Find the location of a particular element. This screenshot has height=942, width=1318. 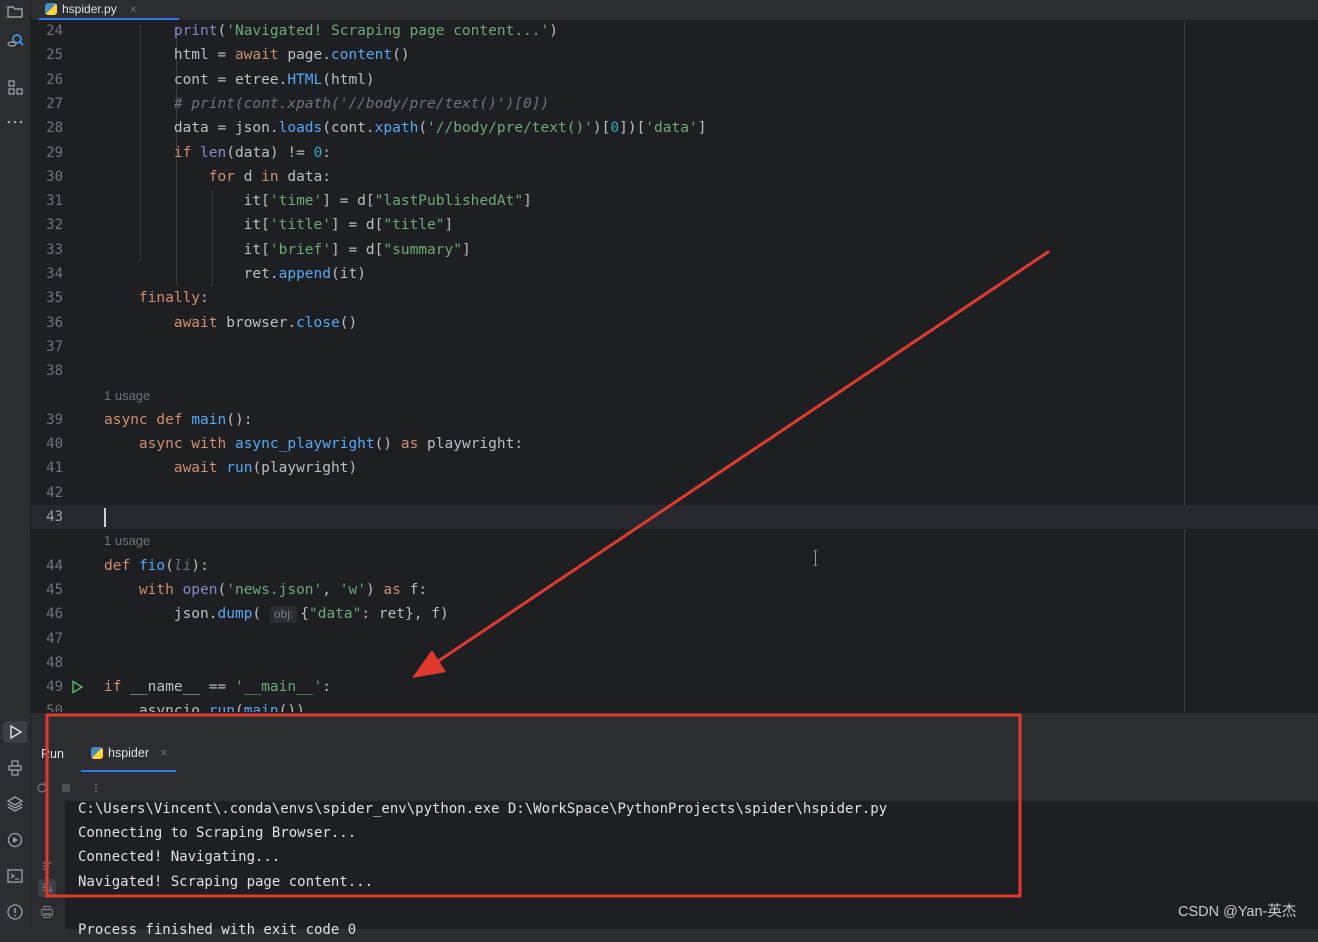

line-number: 32 is located at coordinates (54, 225).